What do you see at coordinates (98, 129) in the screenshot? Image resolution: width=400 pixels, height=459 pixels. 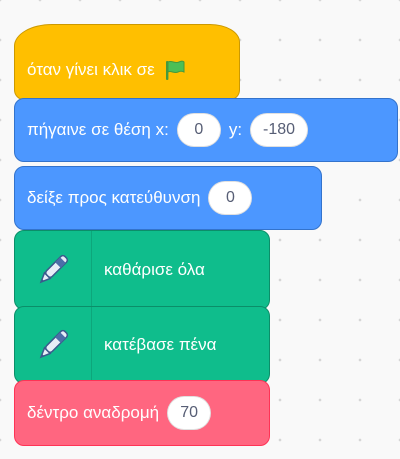 I see `go-to-label: πήγαινε σε θέση x:` at bounding box center [98, 129].